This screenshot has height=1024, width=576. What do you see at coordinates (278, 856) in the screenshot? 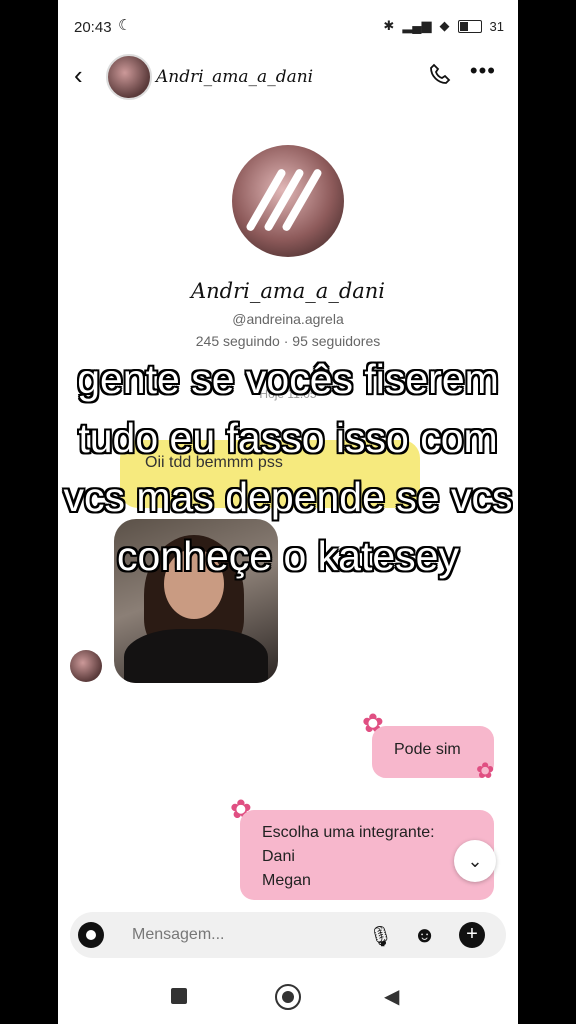
I see `sent-message-line: Dani` at bounding box center [278, 856].